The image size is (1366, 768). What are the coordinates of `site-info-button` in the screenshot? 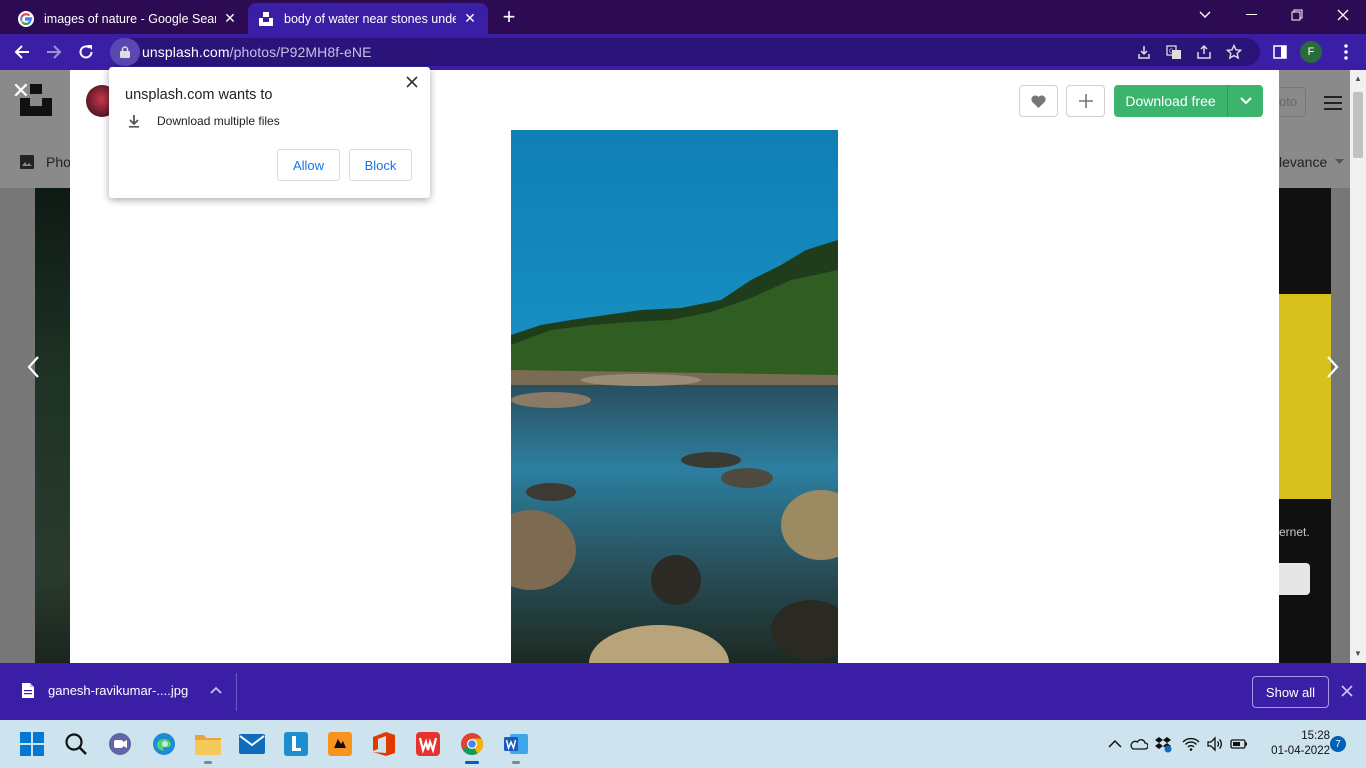 It's located at (125, 52).